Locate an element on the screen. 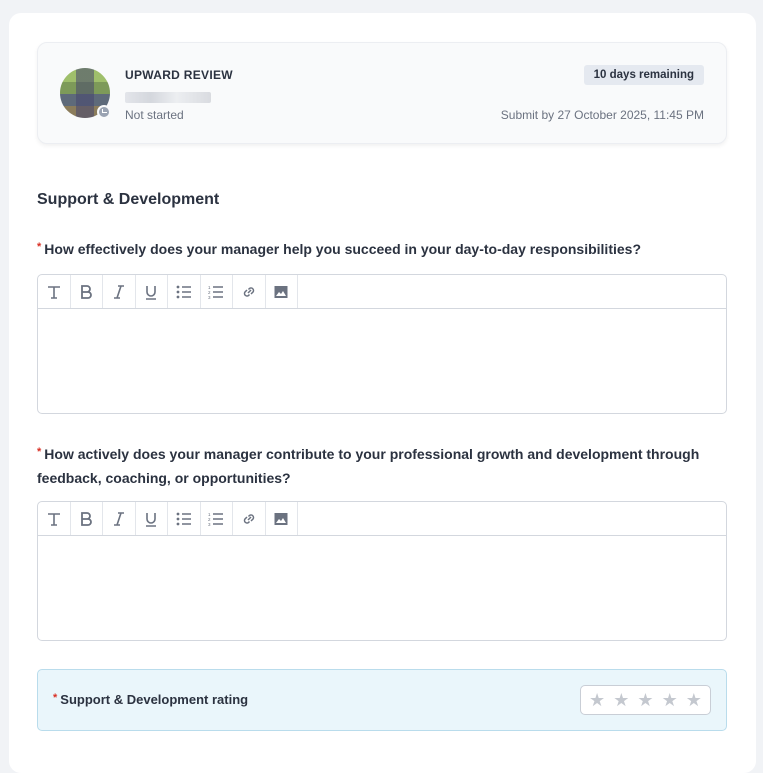 This screenshot has width=763, height=773. section-title: Support & Development is located at coordinates (128, 199).